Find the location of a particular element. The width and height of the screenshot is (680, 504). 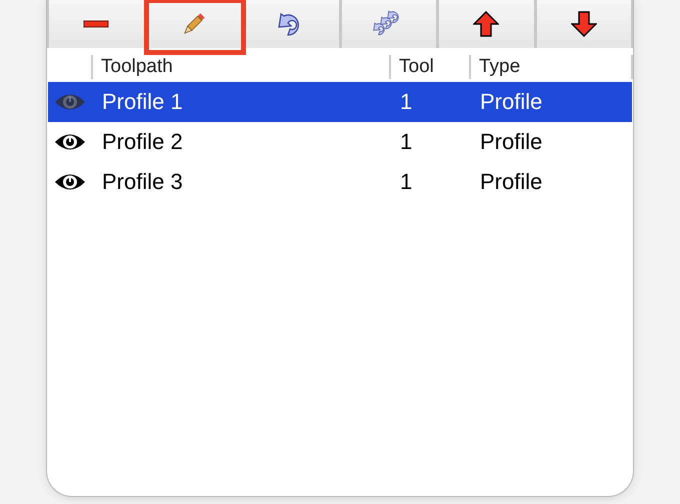

table-row: Profile 2 1 Profile is located at coordinates (340, 142).